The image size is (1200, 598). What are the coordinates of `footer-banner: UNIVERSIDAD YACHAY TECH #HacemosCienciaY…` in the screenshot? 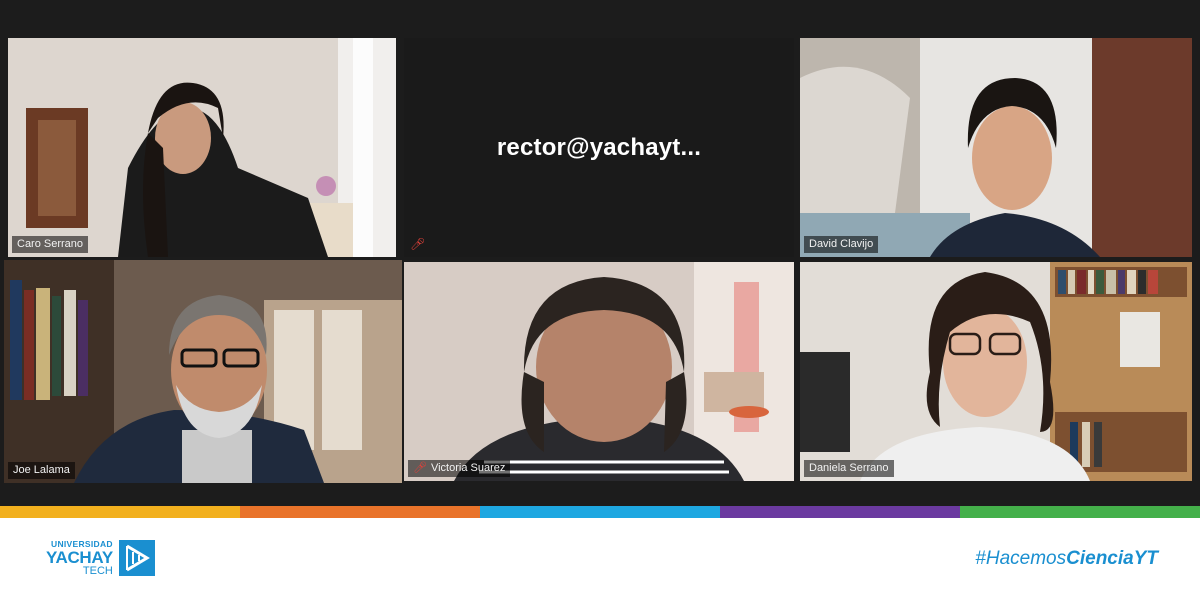 It's located at (600, 558).